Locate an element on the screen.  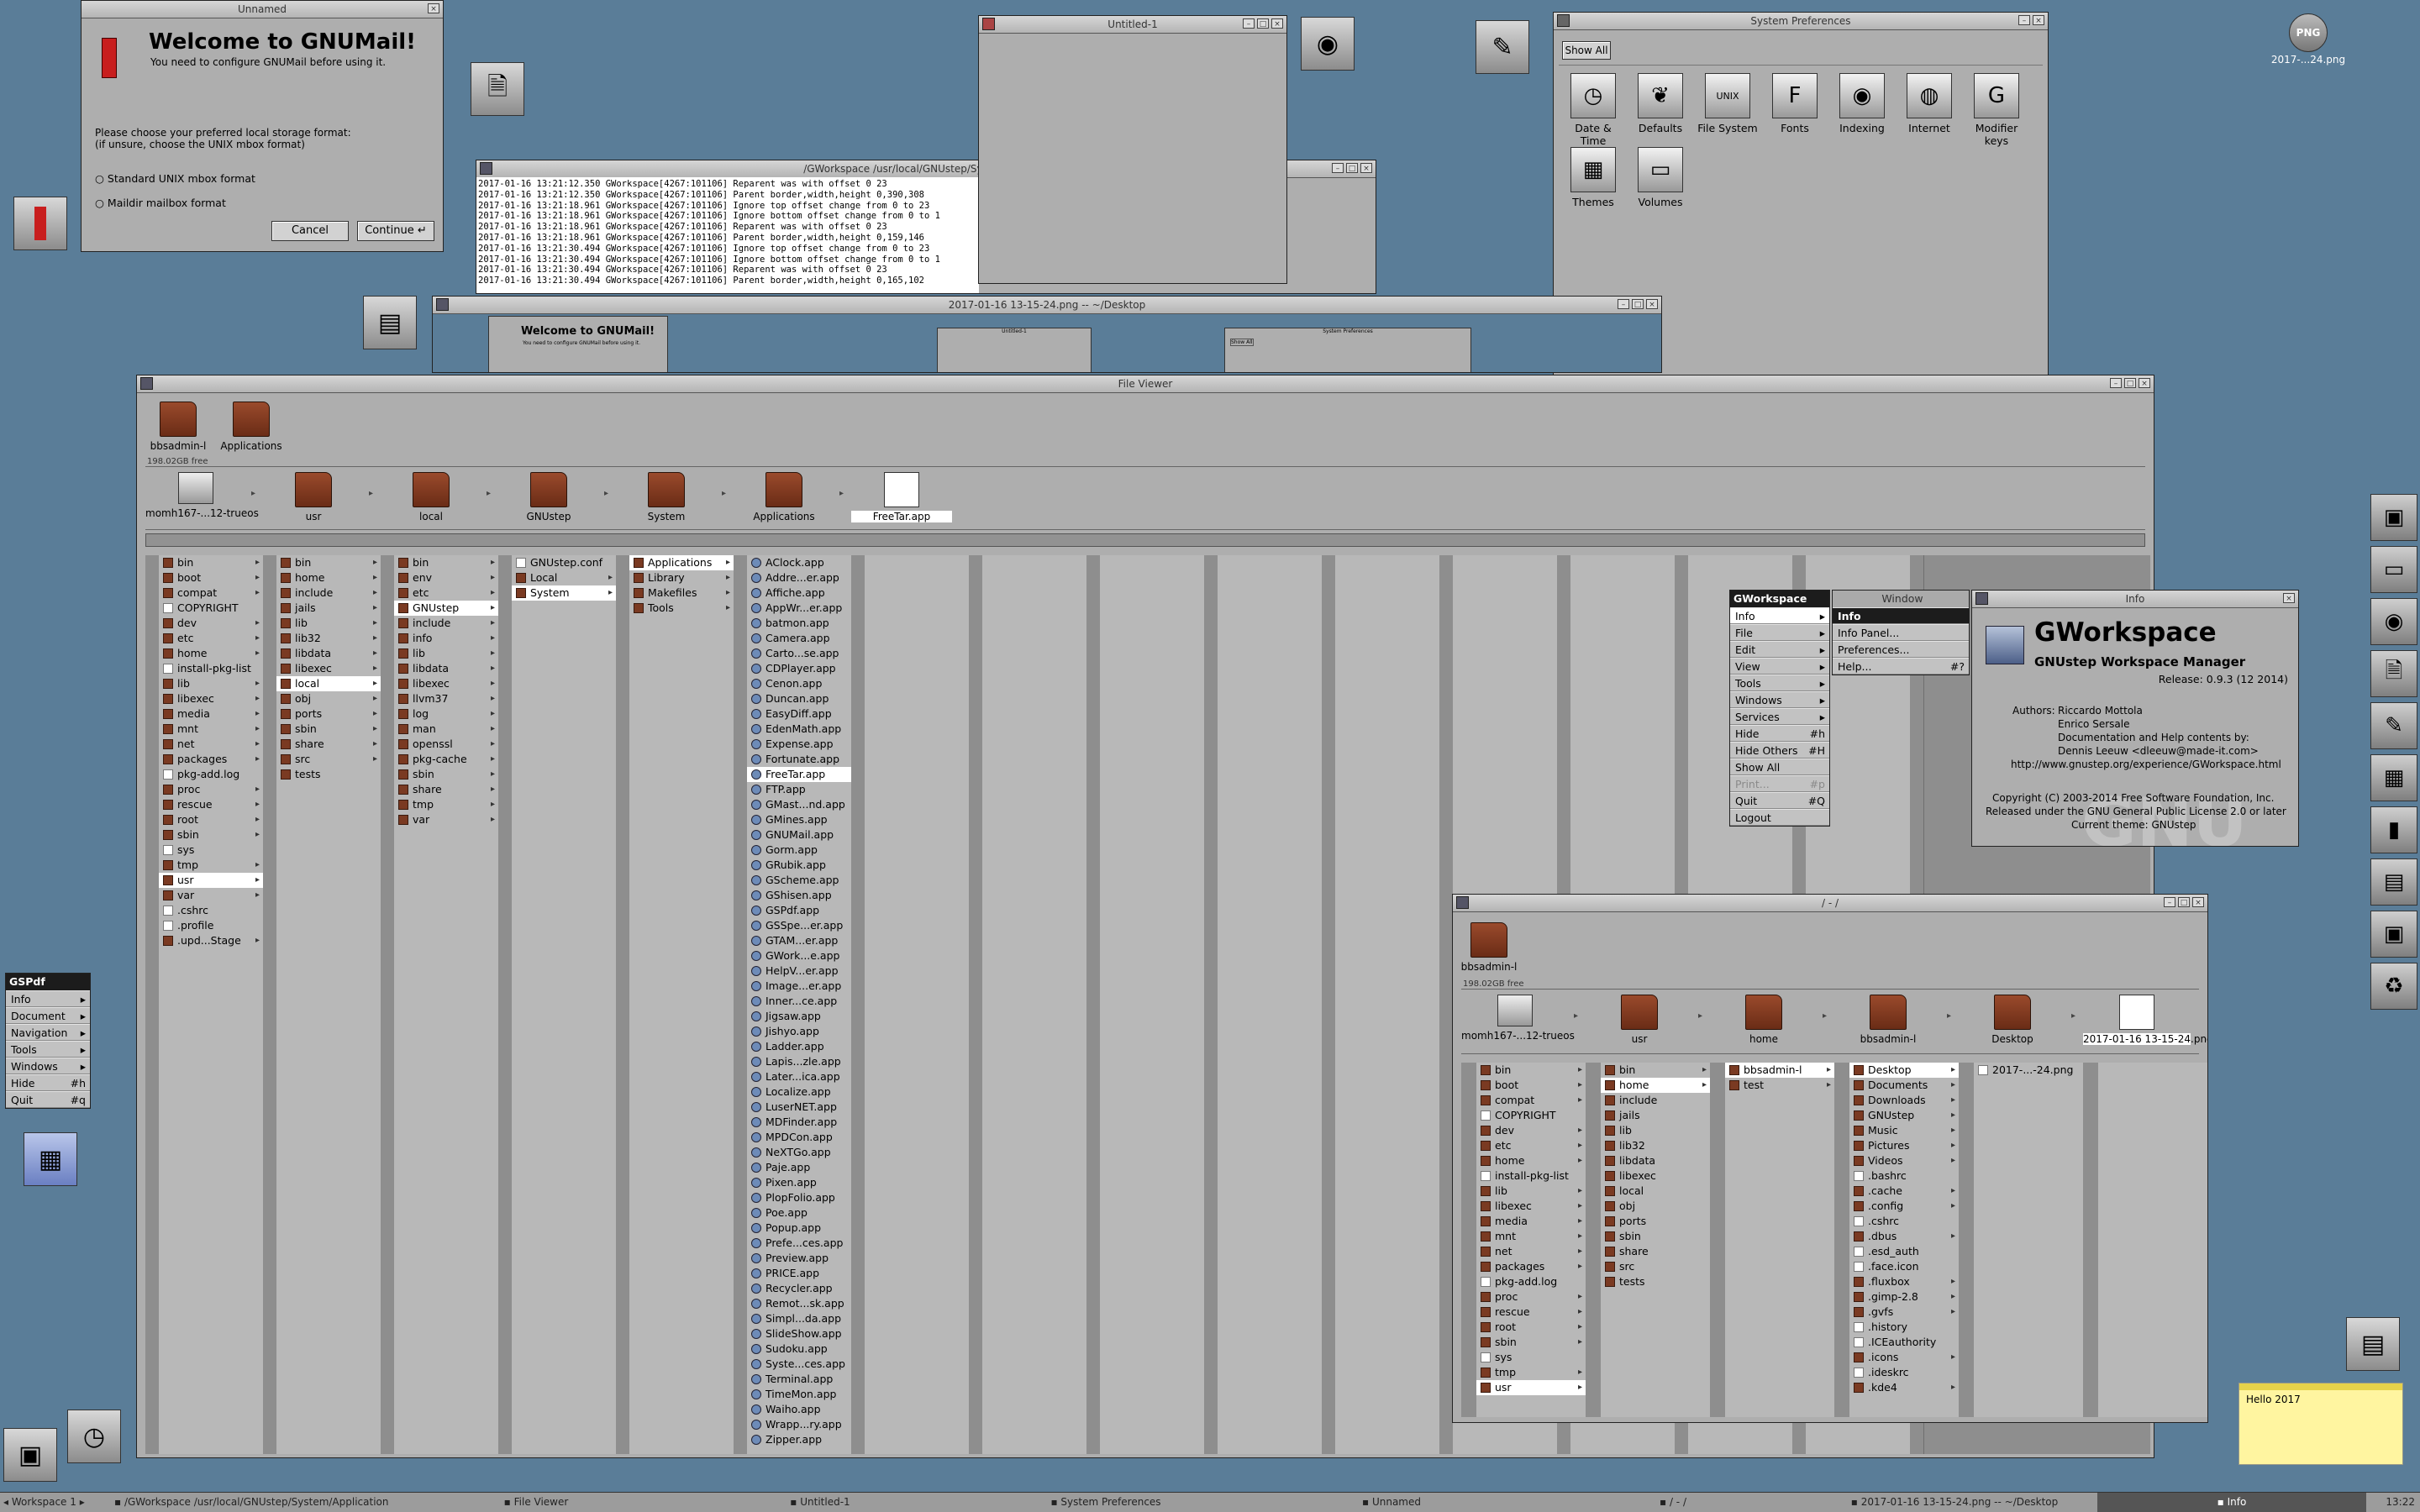
list-item: GWork...e.app is located at coordinates (799, 955).